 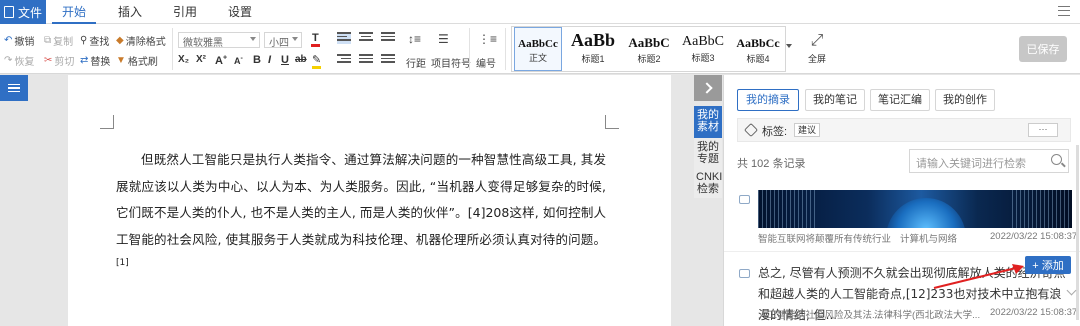 I want to click on tag-more-button: ···, so click(x=1043, y=130).